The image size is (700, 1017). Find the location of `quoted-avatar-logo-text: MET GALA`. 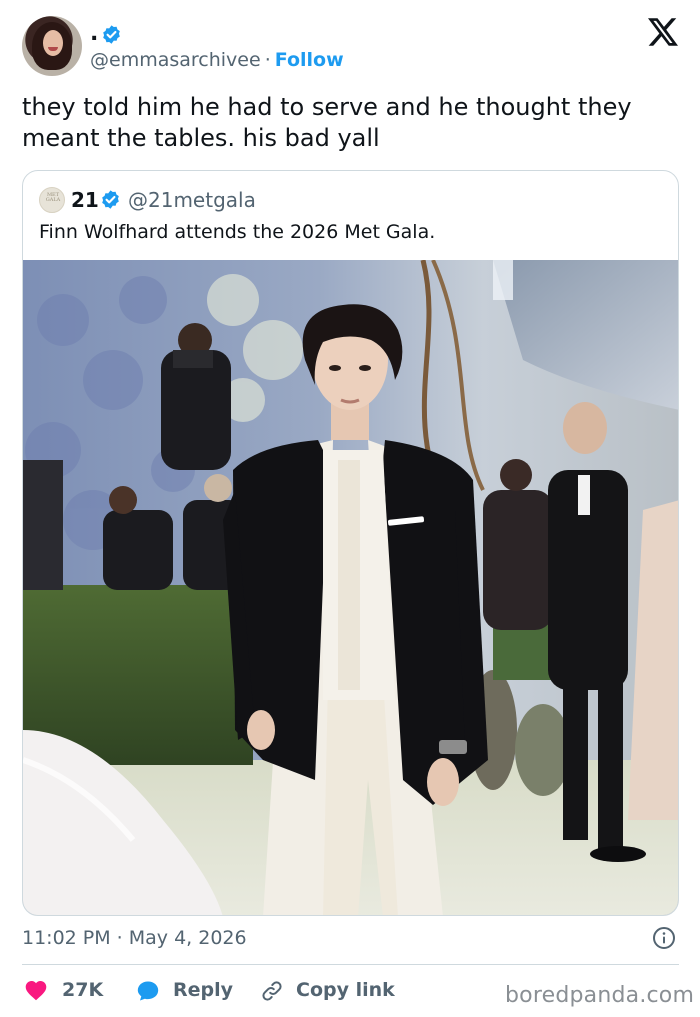

quoted-avatar-logo-text: MET GALA is located at coordinates (53, 197).